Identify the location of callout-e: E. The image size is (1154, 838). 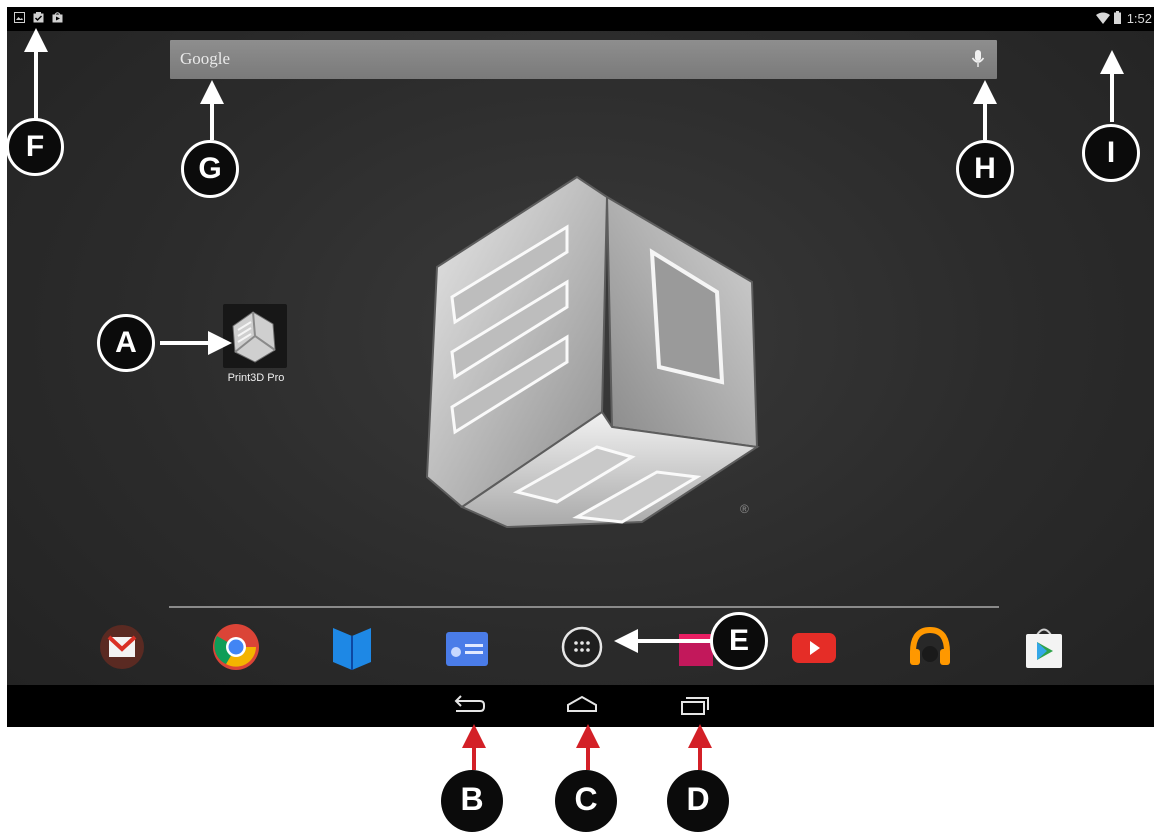
(739, 641).